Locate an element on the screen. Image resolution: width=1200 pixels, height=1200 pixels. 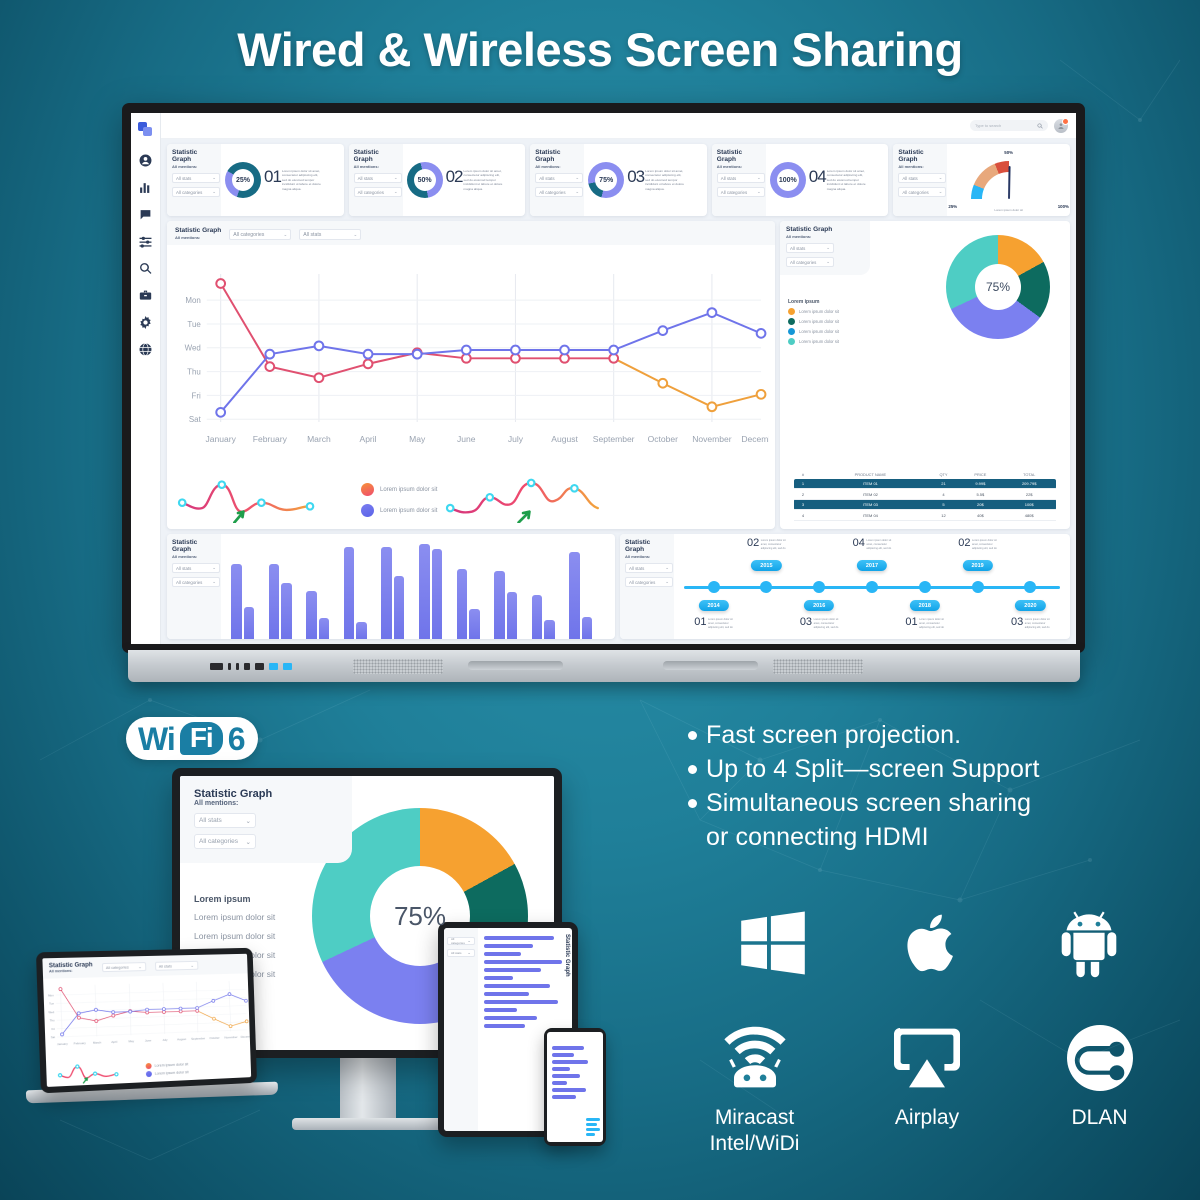
timeline-year-pill: 2019 is located at coordinates (977, 565).